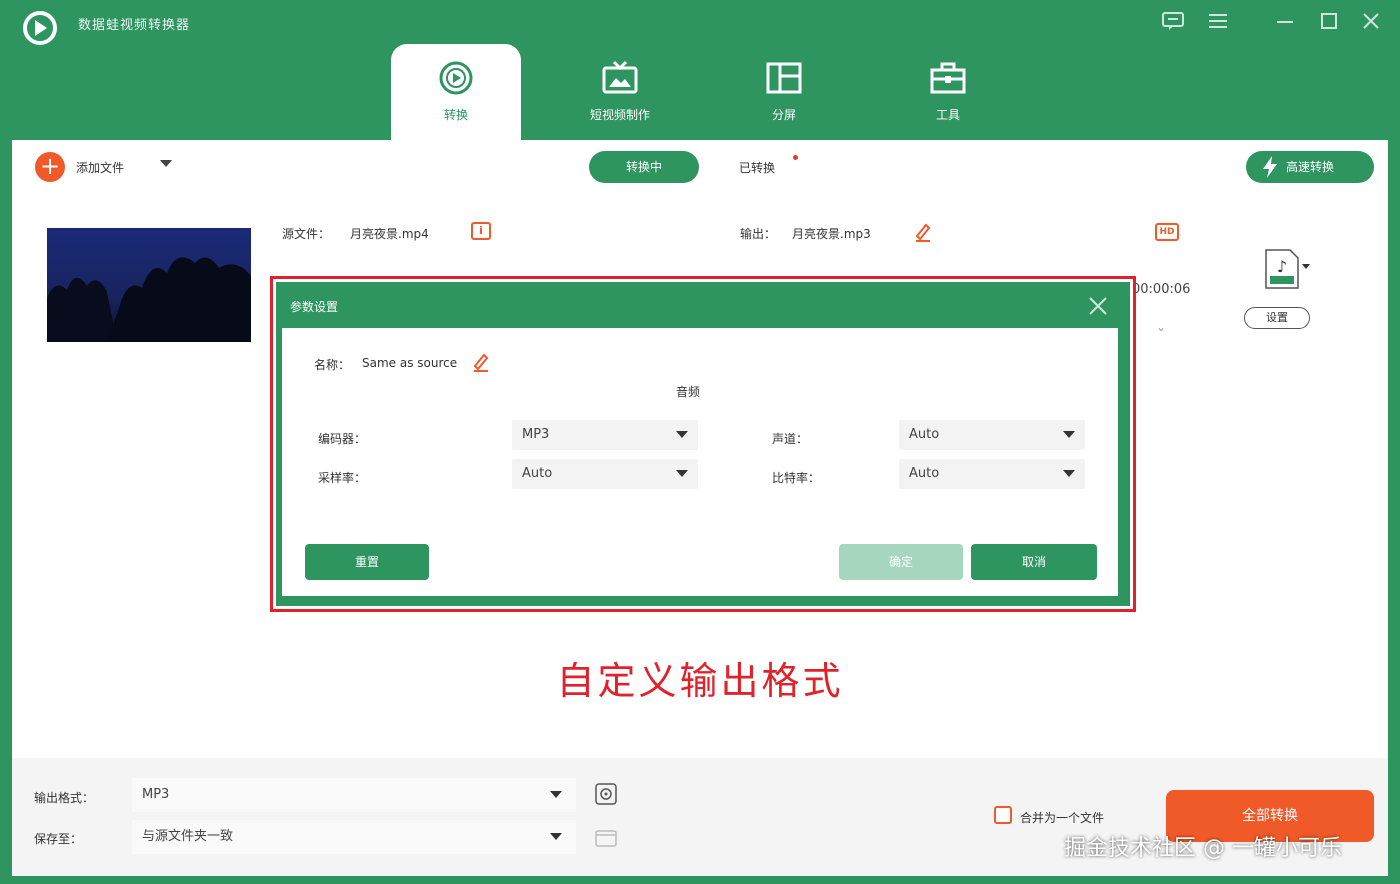  What do you see at coordinates (1306, 266) in the screenshot?
I see `format-dropdown-icon` at bounding box center [1306, 266].